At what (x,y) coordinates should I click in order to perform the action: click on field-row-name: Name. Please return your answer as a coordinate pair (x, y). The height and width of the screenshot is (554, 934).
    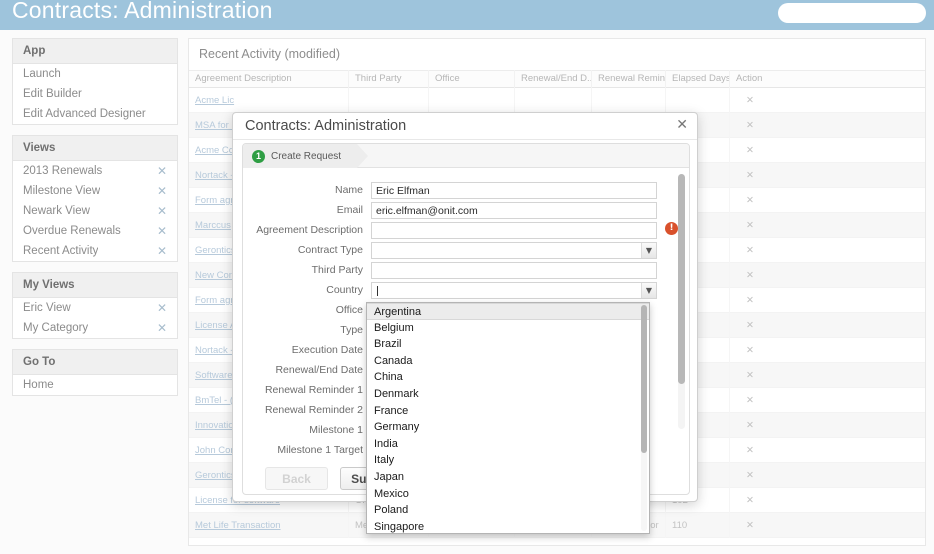
    Looking at the image, I should click on (466, 190).